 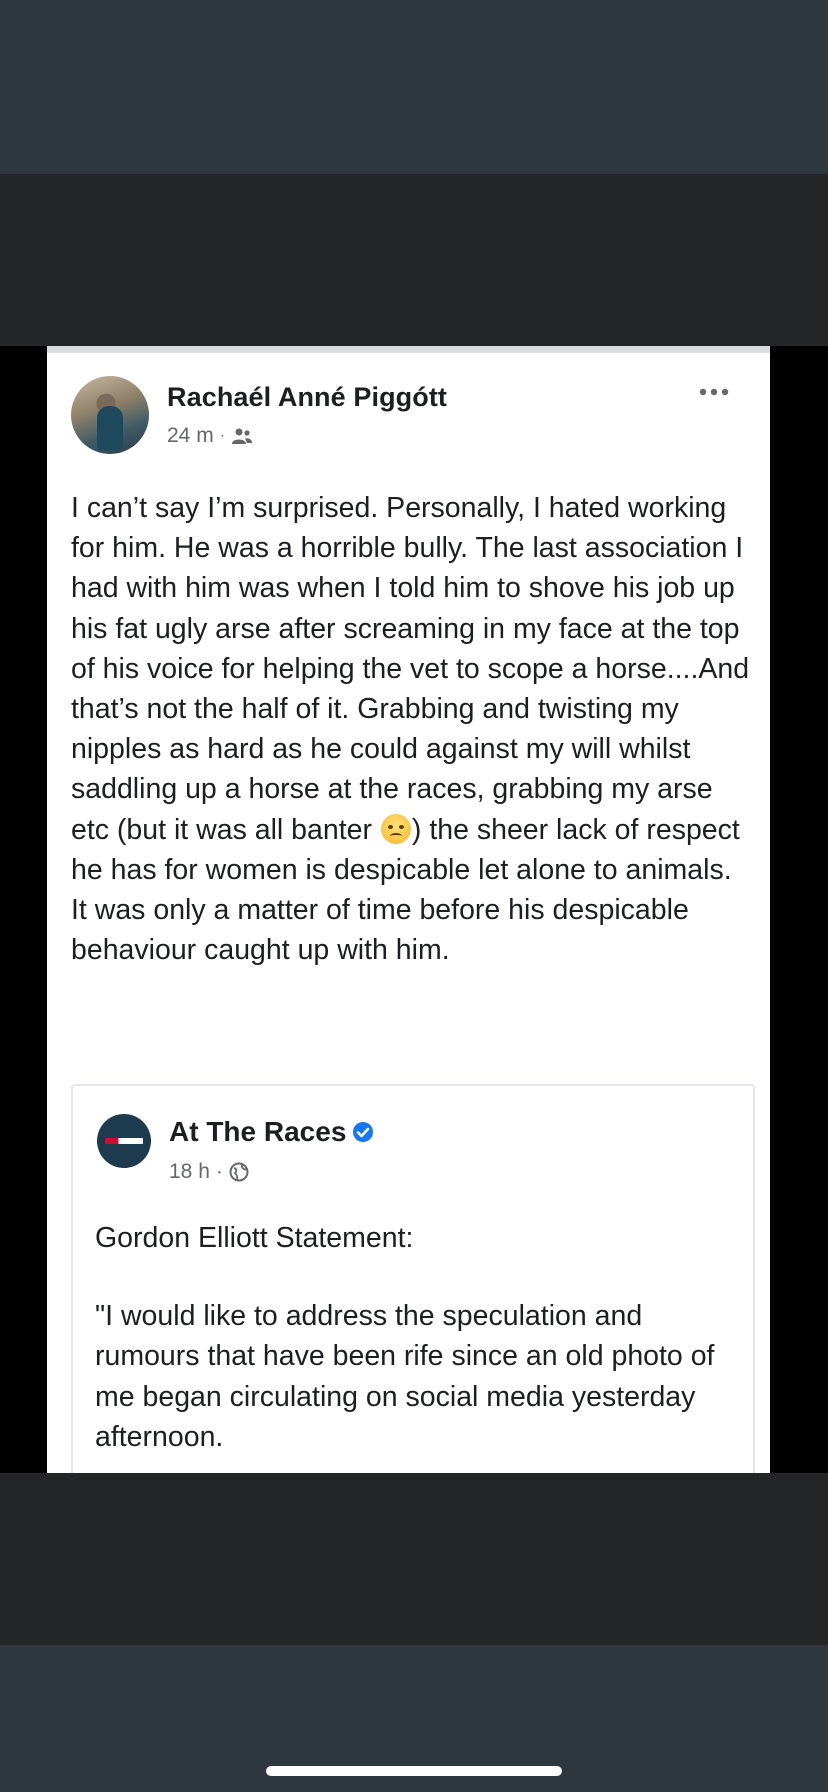 I want to click on right-margin, so click(x=799, y=909).